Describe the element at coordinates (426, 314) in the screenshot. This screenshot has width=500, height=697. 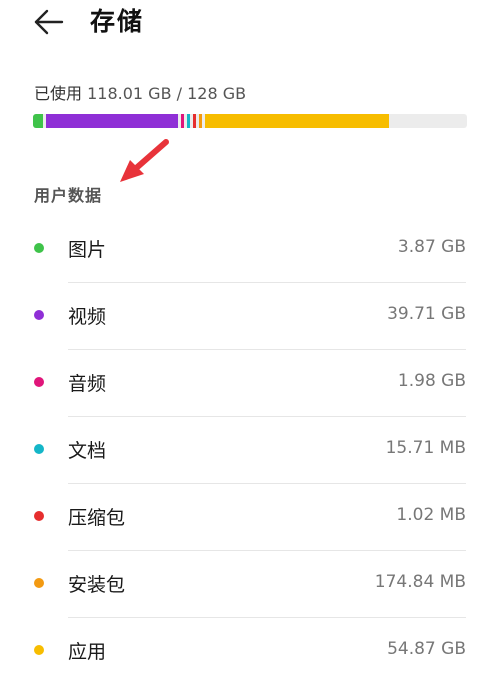
I see `category-size: 39.71 GB` at that location.